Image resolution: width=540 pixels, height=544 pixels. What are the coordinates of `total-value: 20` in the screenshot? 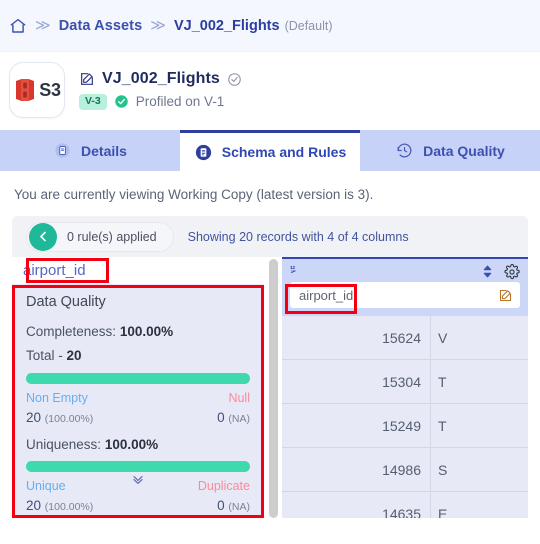 It's located at (74, 355).